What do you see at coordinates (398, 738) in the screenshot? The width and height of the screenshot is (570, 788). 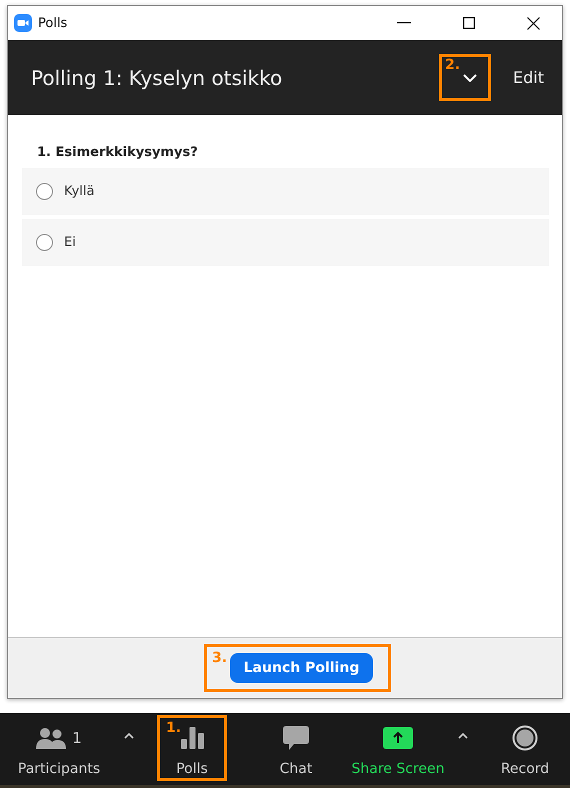 I see `share-screen-icon` at bounding box center [398, 738].